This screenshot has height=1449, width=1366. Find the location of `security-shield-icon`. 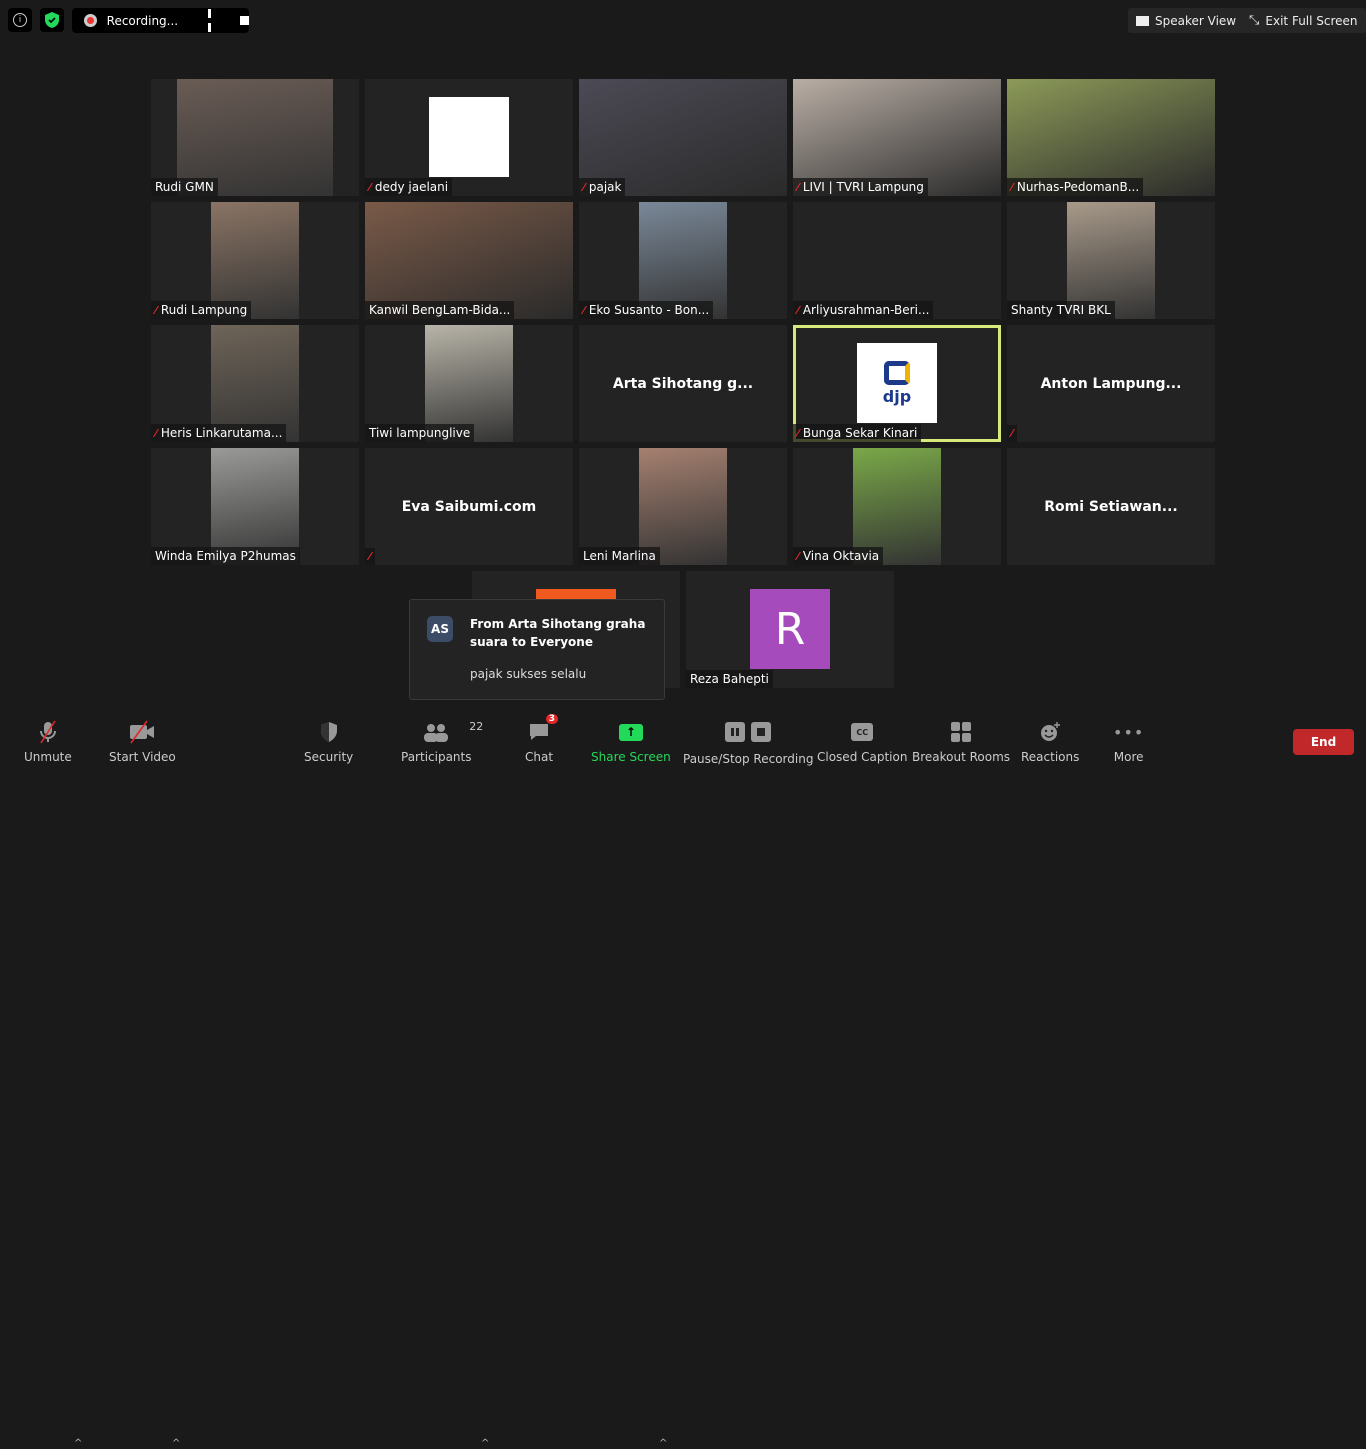

security-shield-icon is located at coordinates (329, 732).